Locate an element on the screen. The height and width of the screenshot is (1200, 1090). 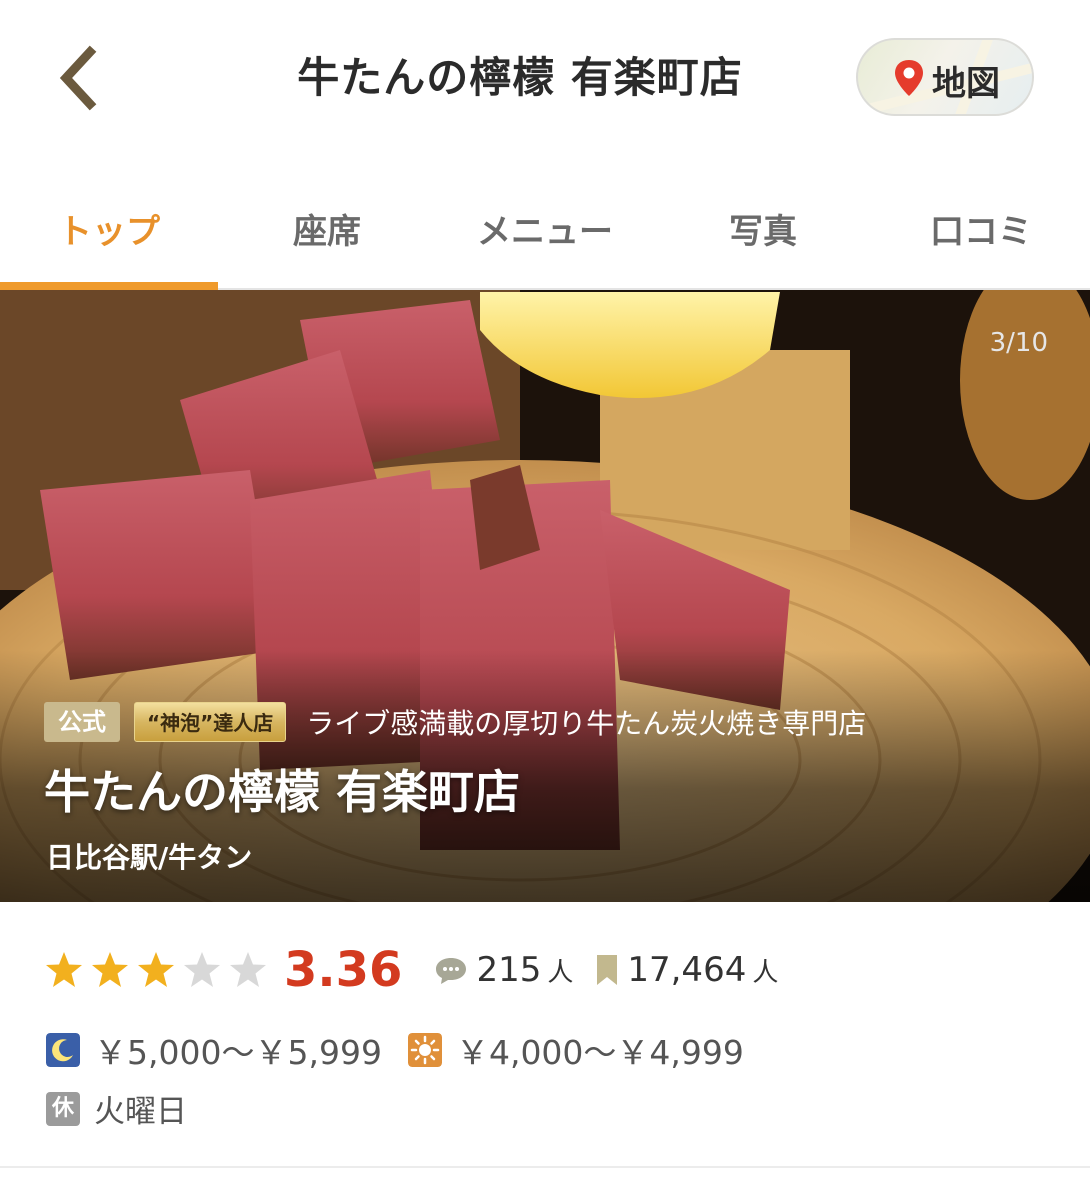
holiday-value: 火曜日 is located at coordinates (140, 1112).